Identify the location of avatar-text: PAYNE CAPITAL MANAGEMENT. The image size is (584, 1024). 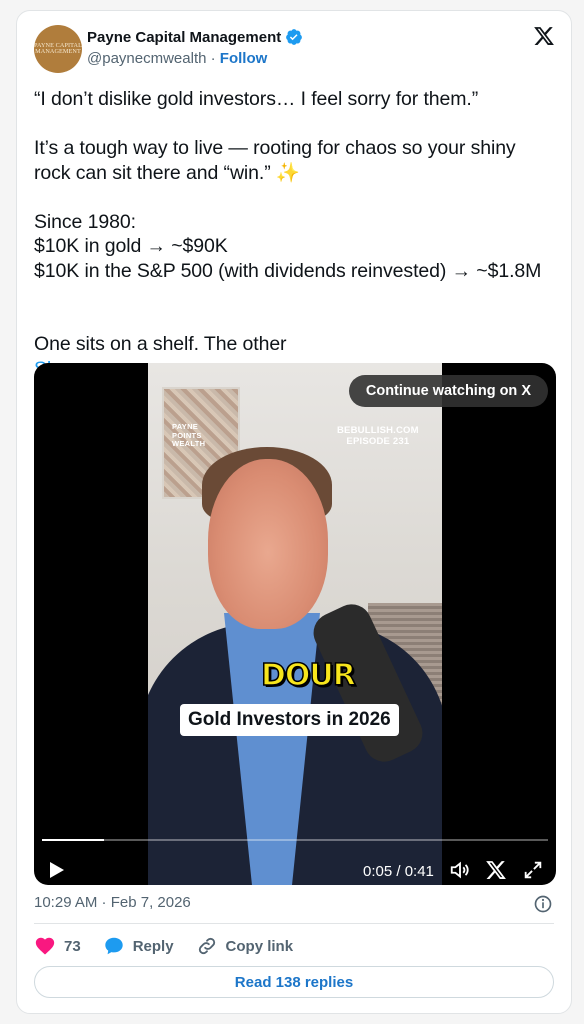
(58, 48).